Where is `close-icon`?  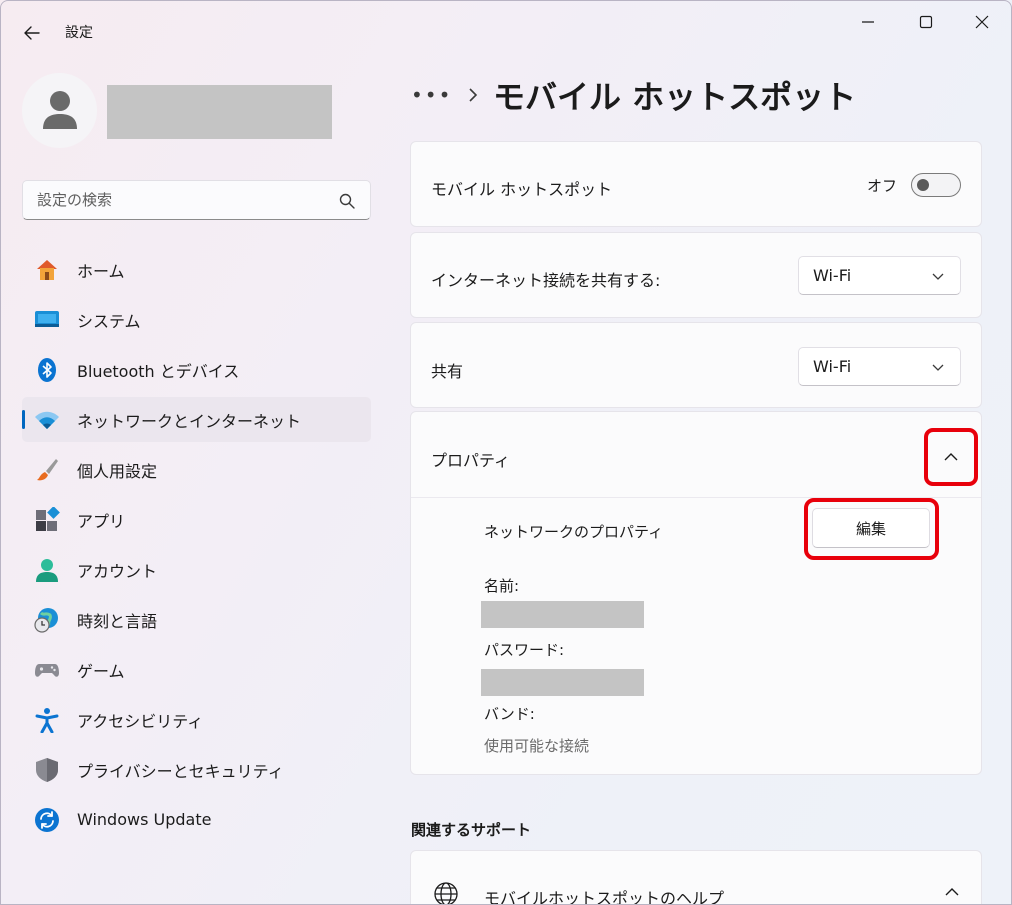 close-icon is located at coordinates (982, 22).